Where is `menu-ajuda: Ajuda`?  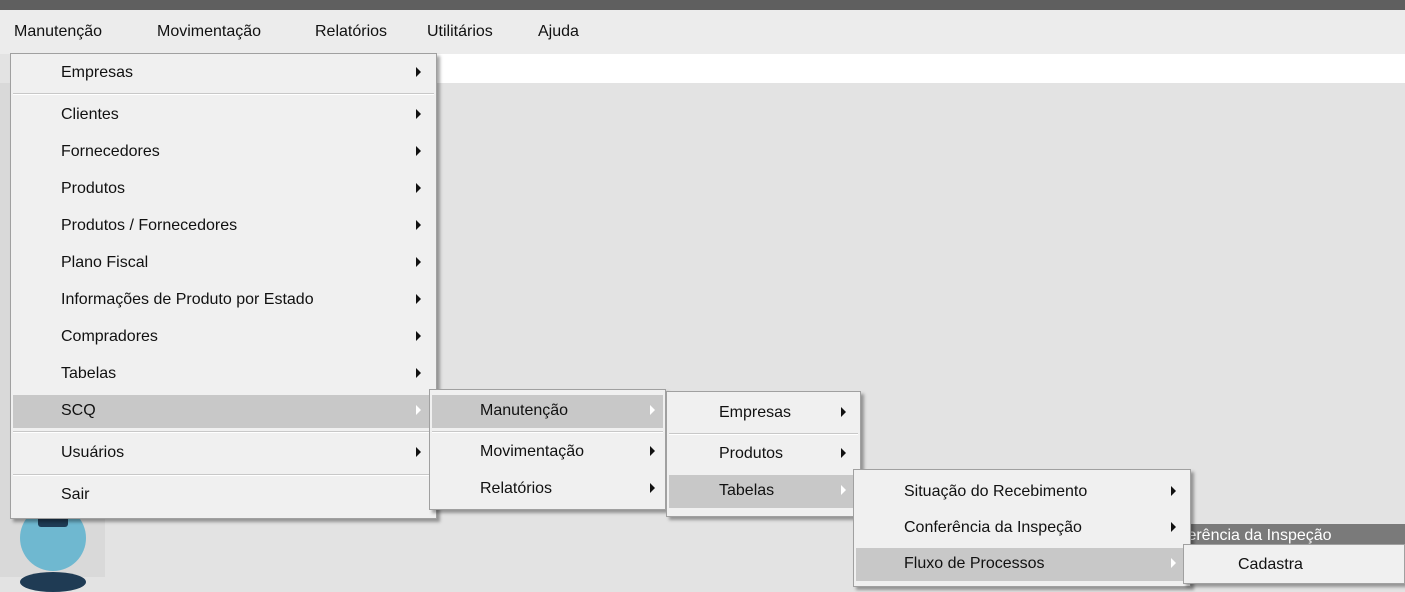 menu-ajuda: Ajuda is located at coordinates (558, 32).